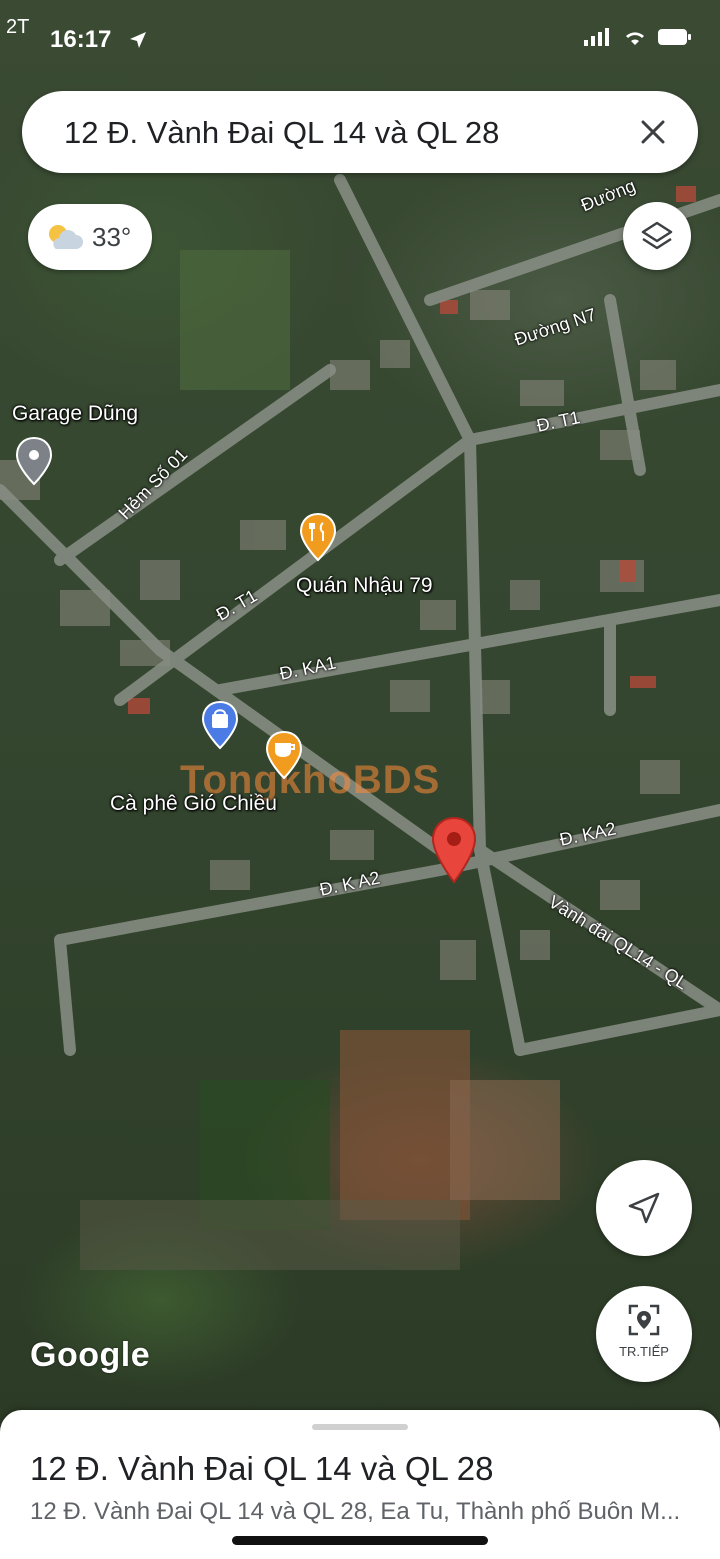 This screenshot has width=720, height=1559. Describe the element at coordinates (596, 37) in the screenshot. I see `signal-icon` at that location.